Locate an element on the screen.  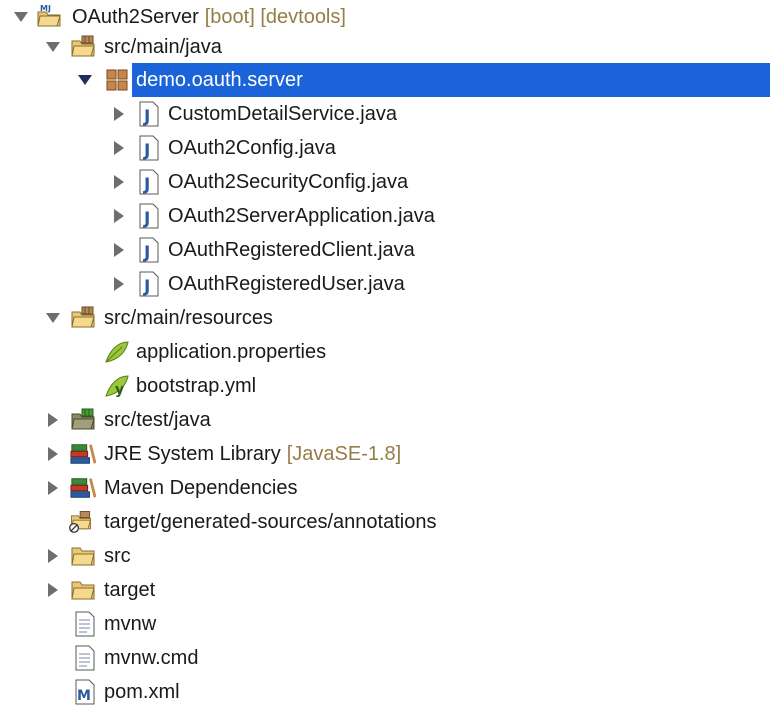
resource-file-label-wrap: bootstrap.yml is located at coordinates (196, 386).